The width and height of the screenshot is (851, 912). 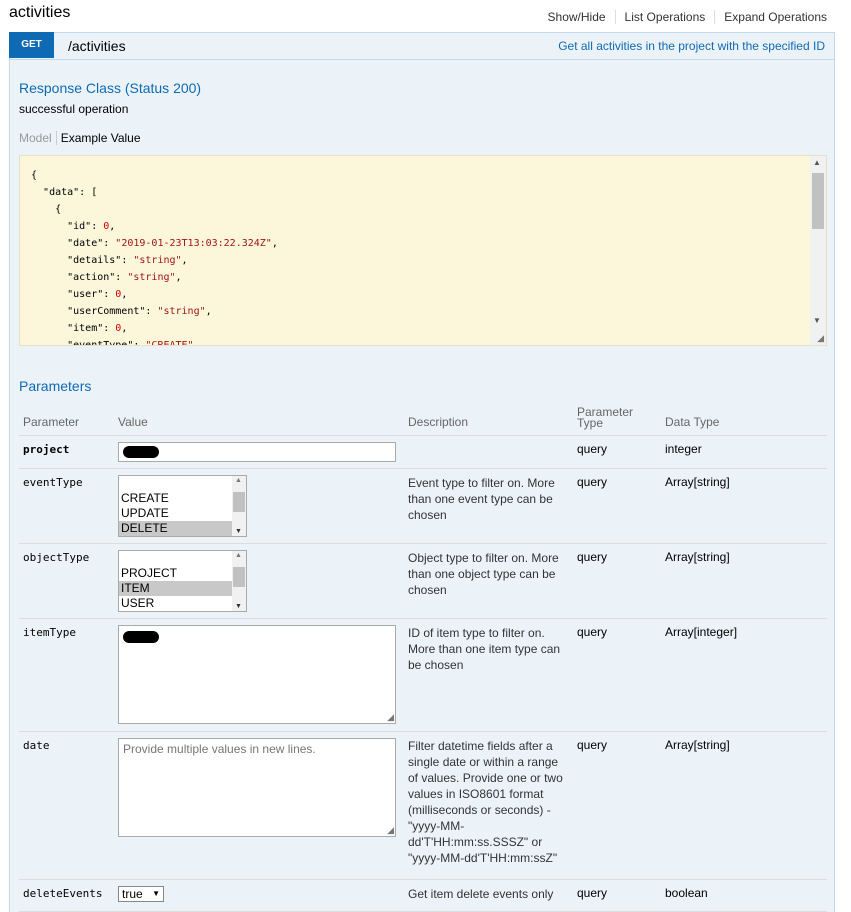 I want to click on json-line: "userComment": "string",, so click(x=139, y=311).